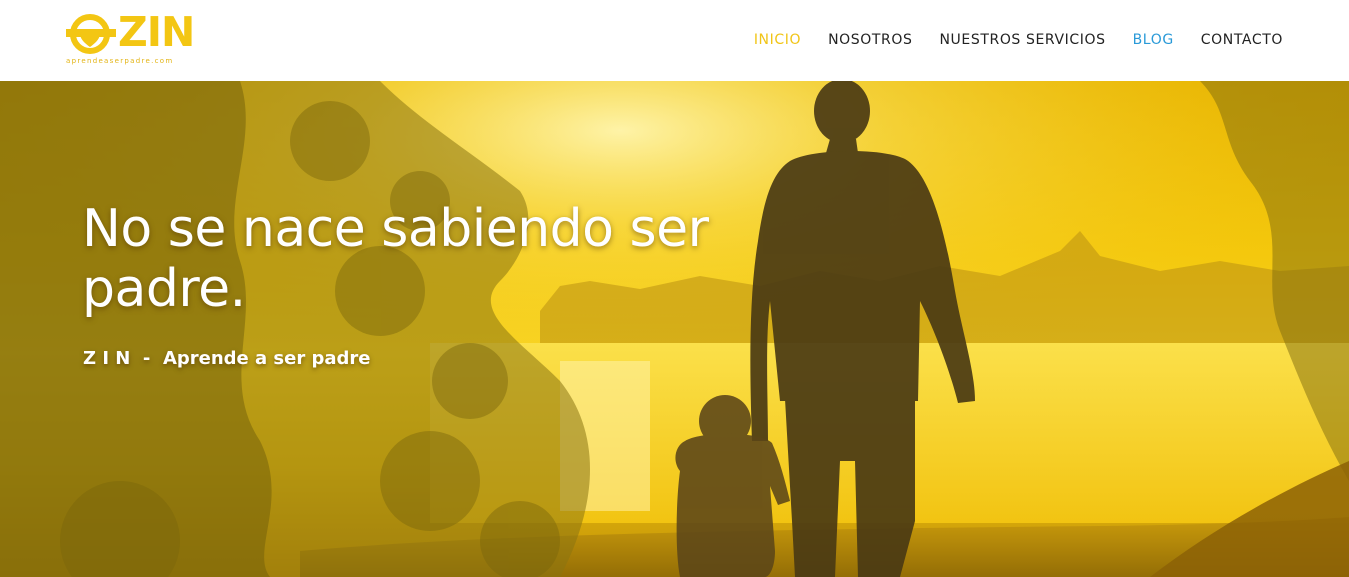  Describe the element at coordinates (870, 40) in the screenshot. I see `nav-item-nosotros: NOSOTROS` at that location.